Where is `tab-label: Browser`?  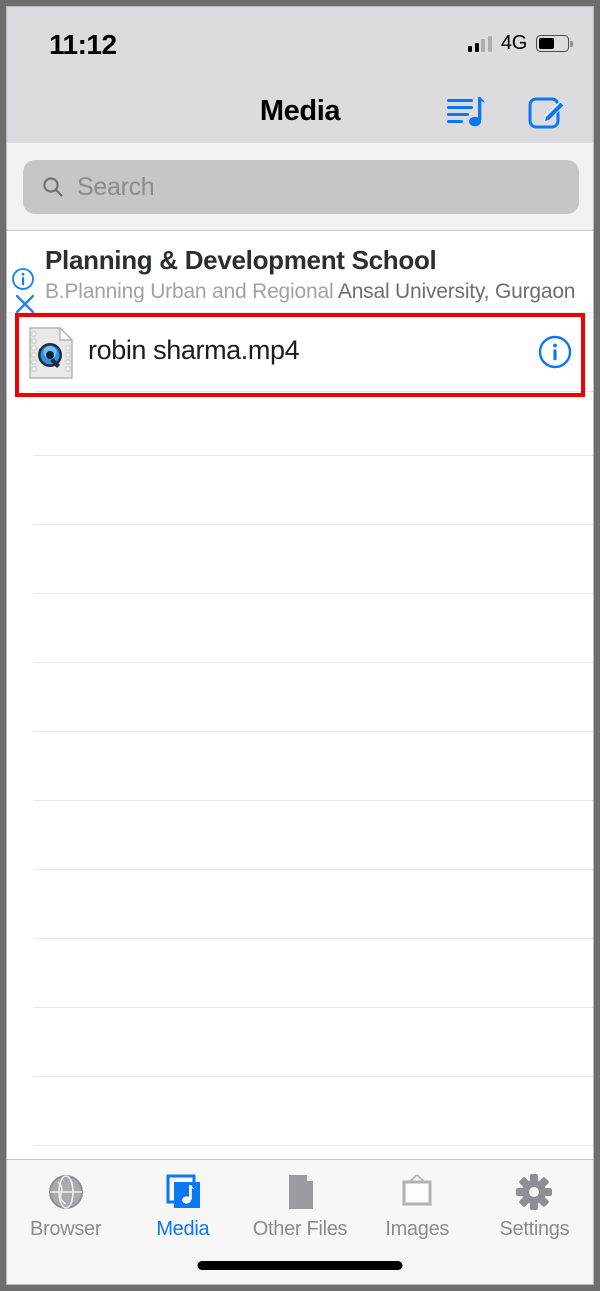 tab-label: Browser is located at coordinates (65, 1229).